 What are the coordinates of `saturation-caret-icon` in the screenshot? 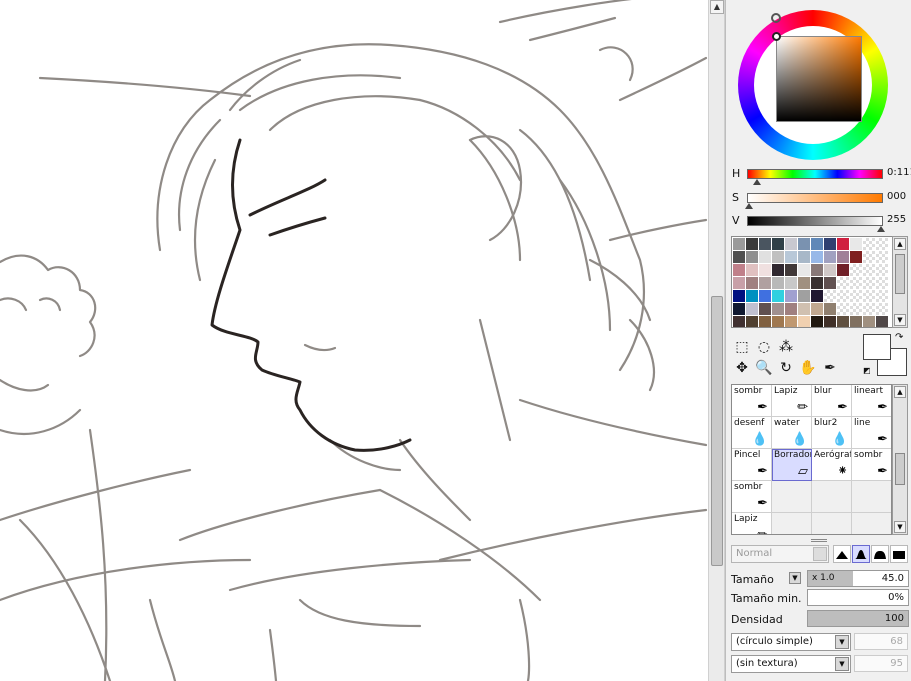 It's located at (749, 206).